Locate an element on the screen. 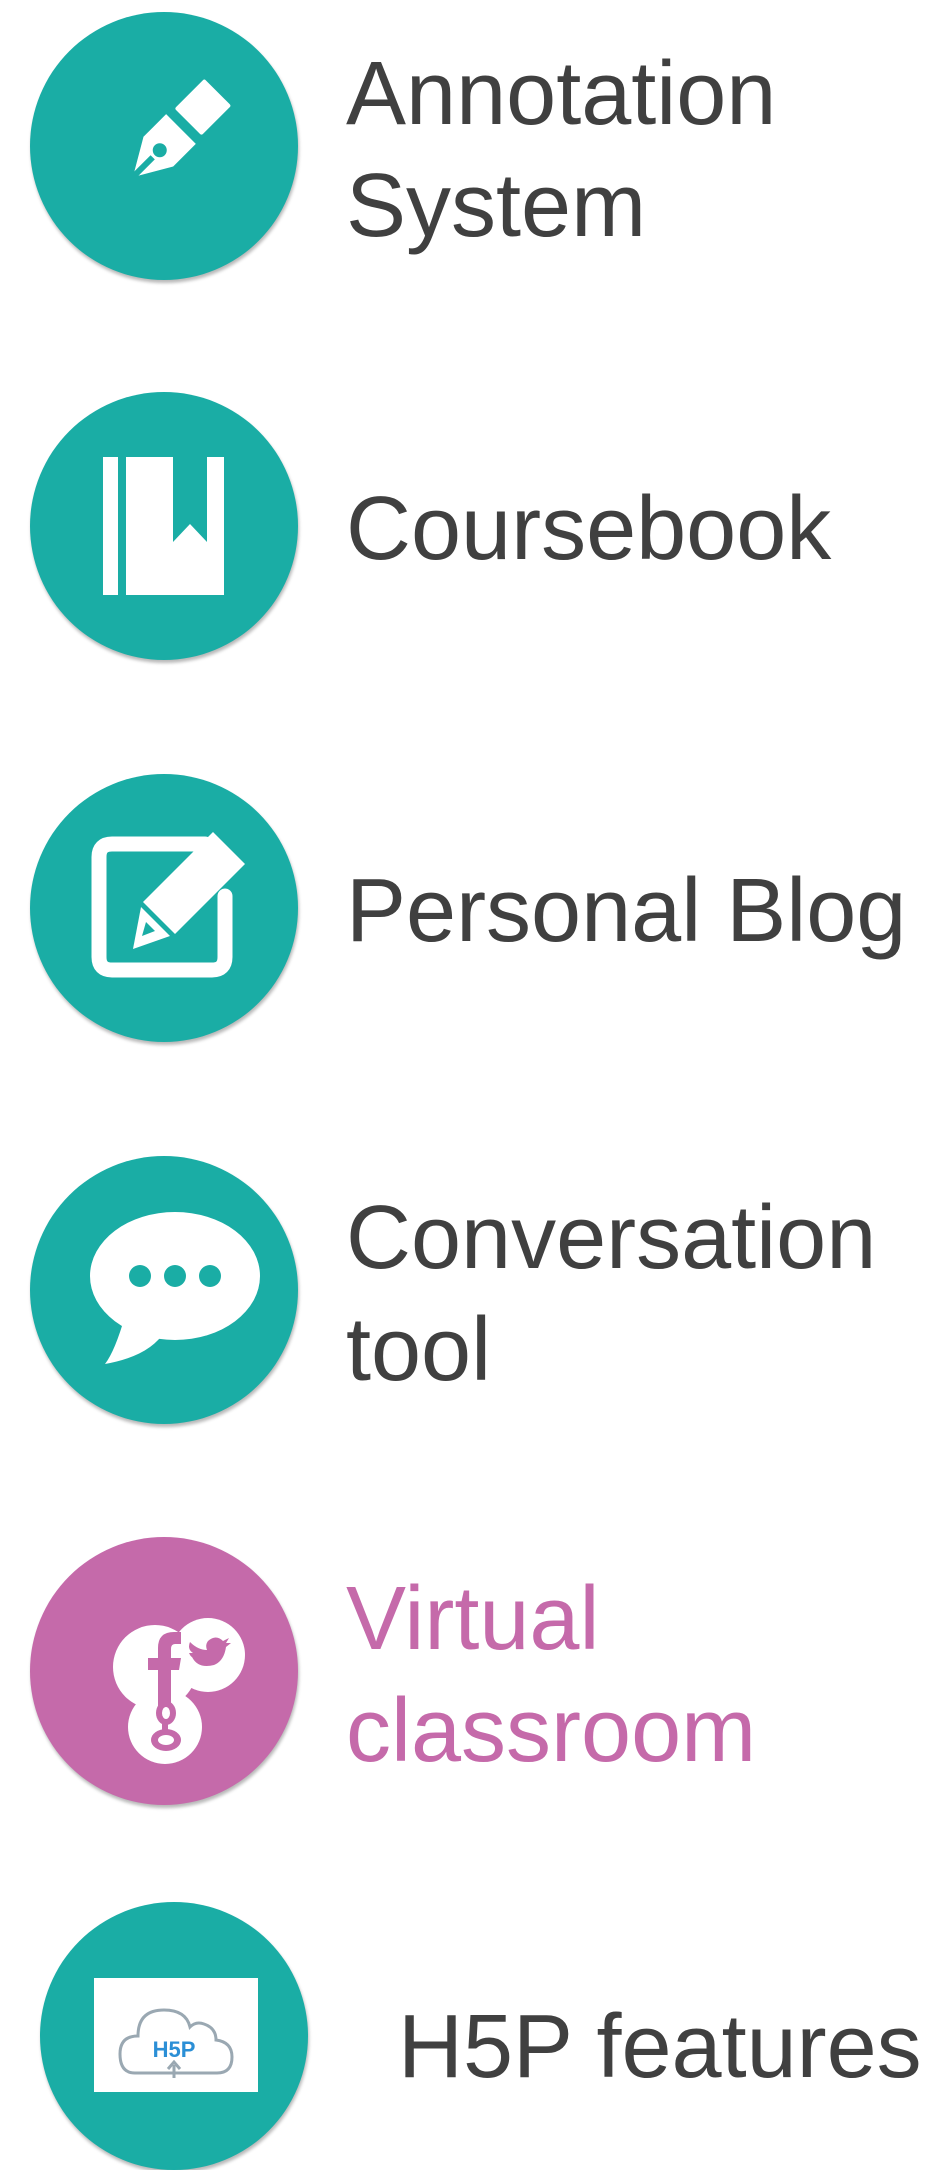 The height and width of the screenshot is (2170, 949). annotation-circle is located at coordinates (164, 146).